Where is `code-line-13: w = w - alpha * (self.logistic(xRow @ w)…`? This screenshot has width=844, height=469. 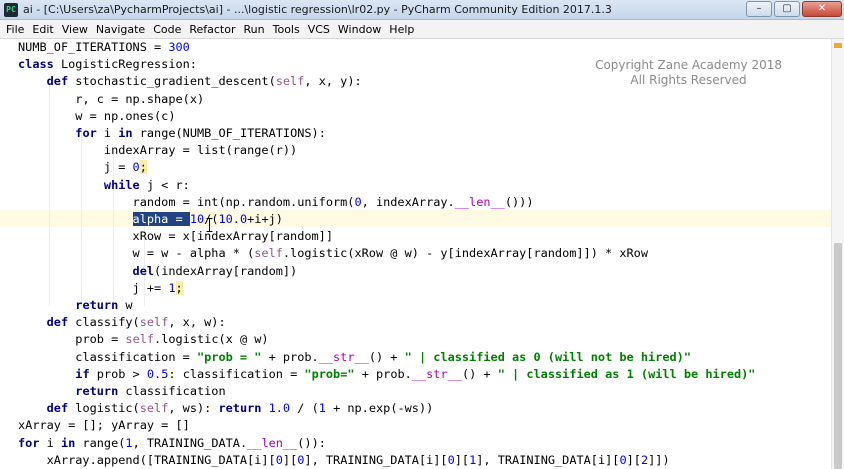
code-line-13: w = w - alpha * (self.logistic(xRow @ w)… is located at coordinates (333, 253).